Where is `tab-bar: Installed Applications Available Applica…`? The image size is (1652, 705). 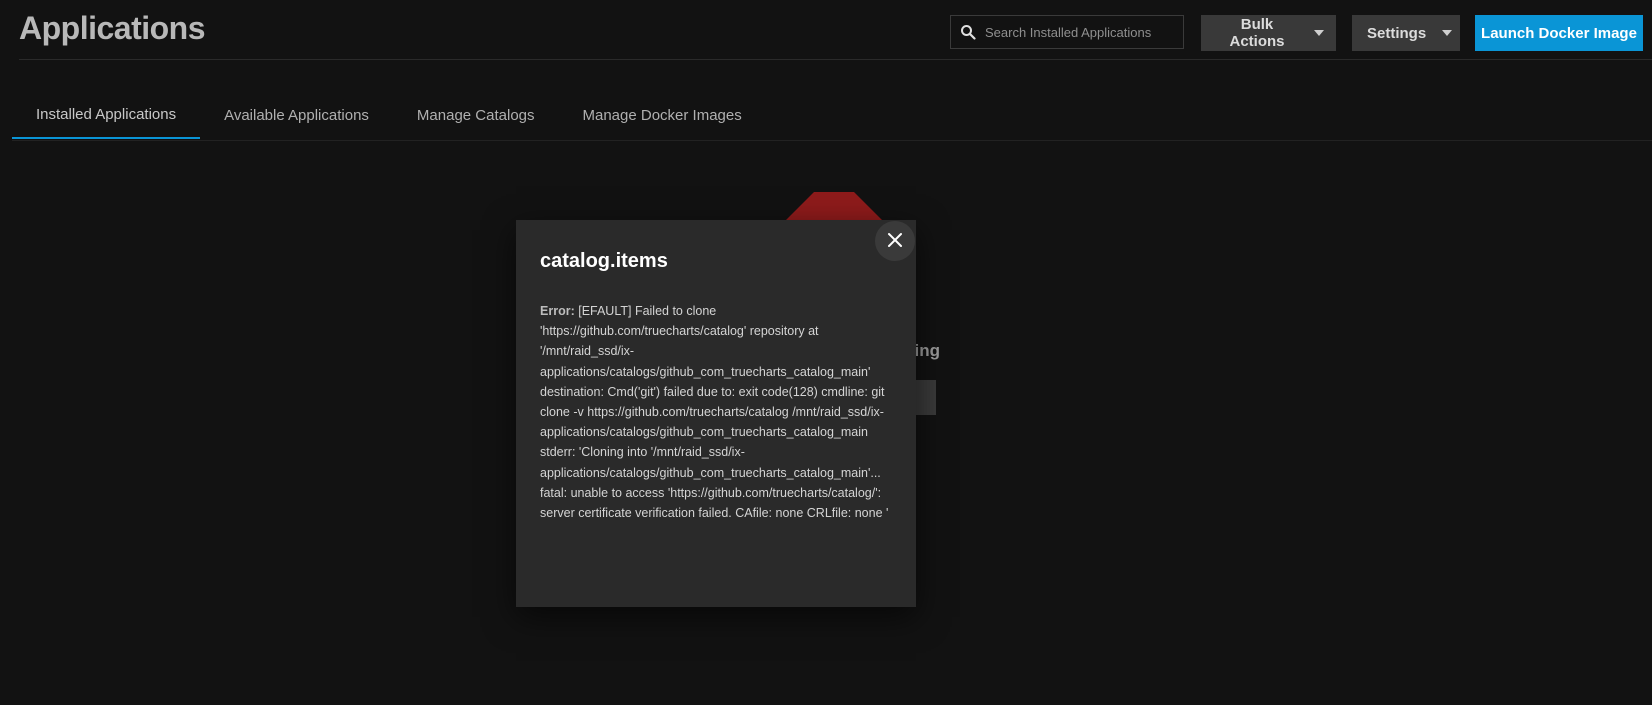 tab-bar: Installed Applications Available Applica… is located at coordinates (389, 116).